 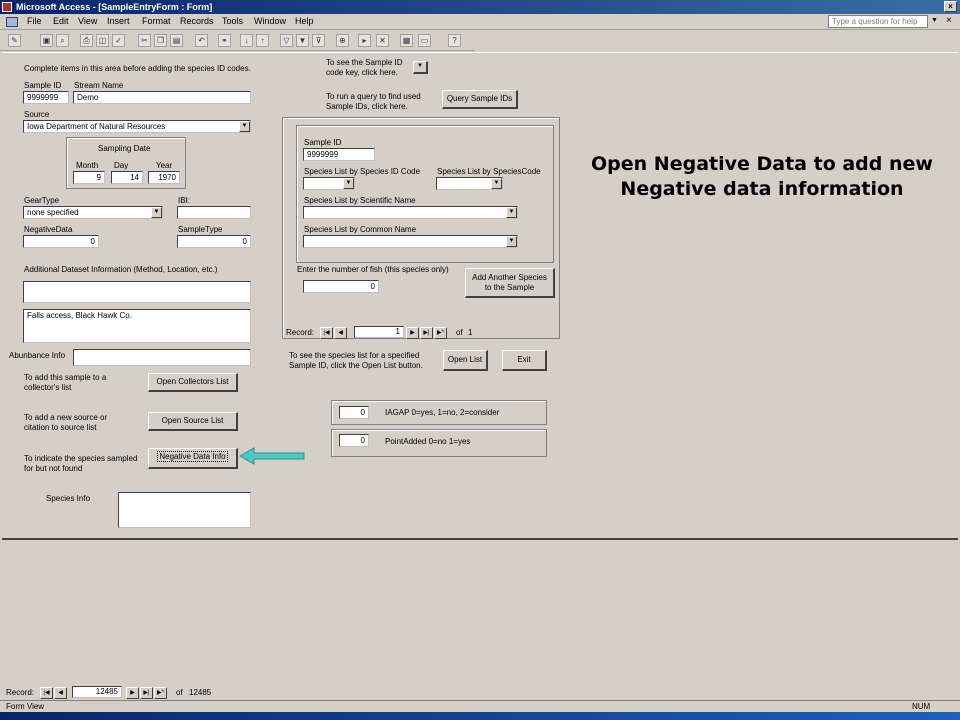 I want to click on abundance-field, so click(x=162, y=357).